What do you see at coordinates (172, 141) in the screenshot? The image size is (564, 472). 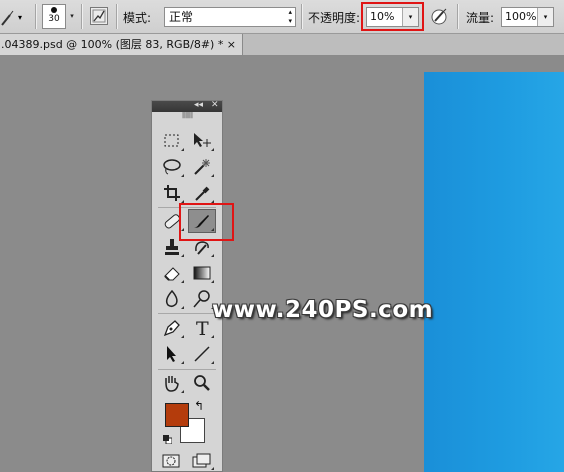 I see `rectangular-marquee-icon` at bounding box center [172, 141].